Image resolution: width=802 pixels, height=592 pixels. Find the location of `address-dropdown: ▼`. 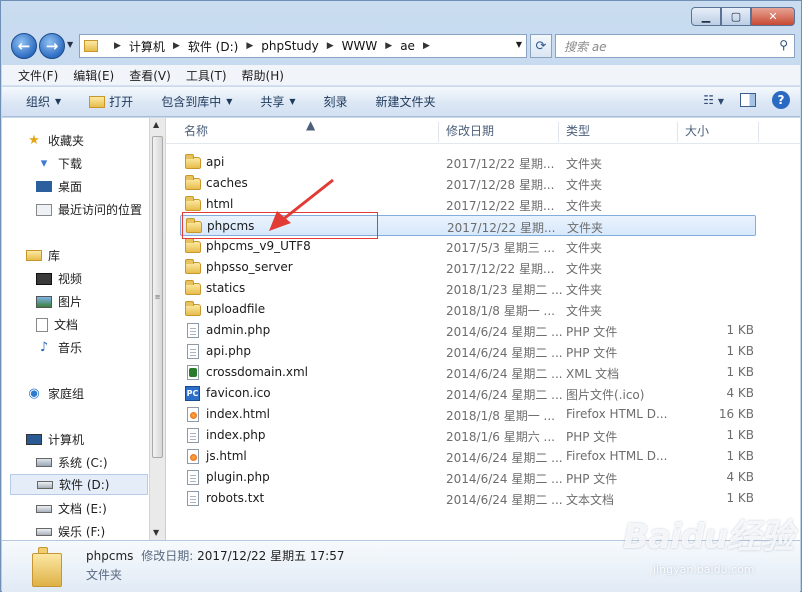

address-dropdown: ▼ is located at coordinates (519, 44).